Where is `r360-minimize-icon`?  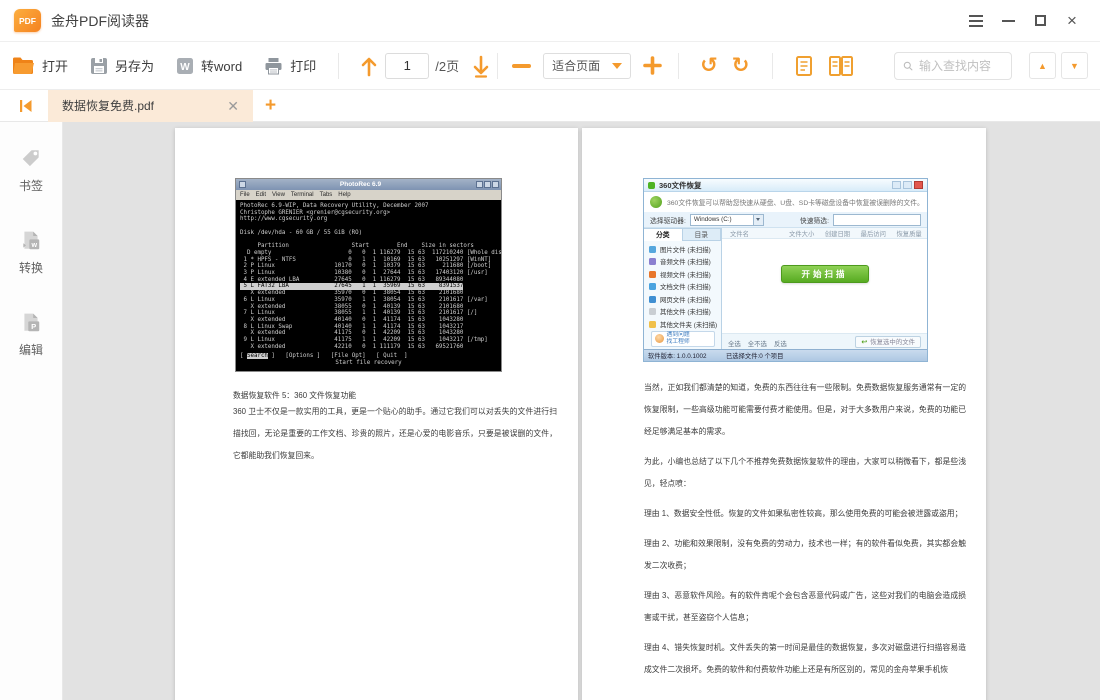 r360-minimize-icon is located at coordinates (896, 185).